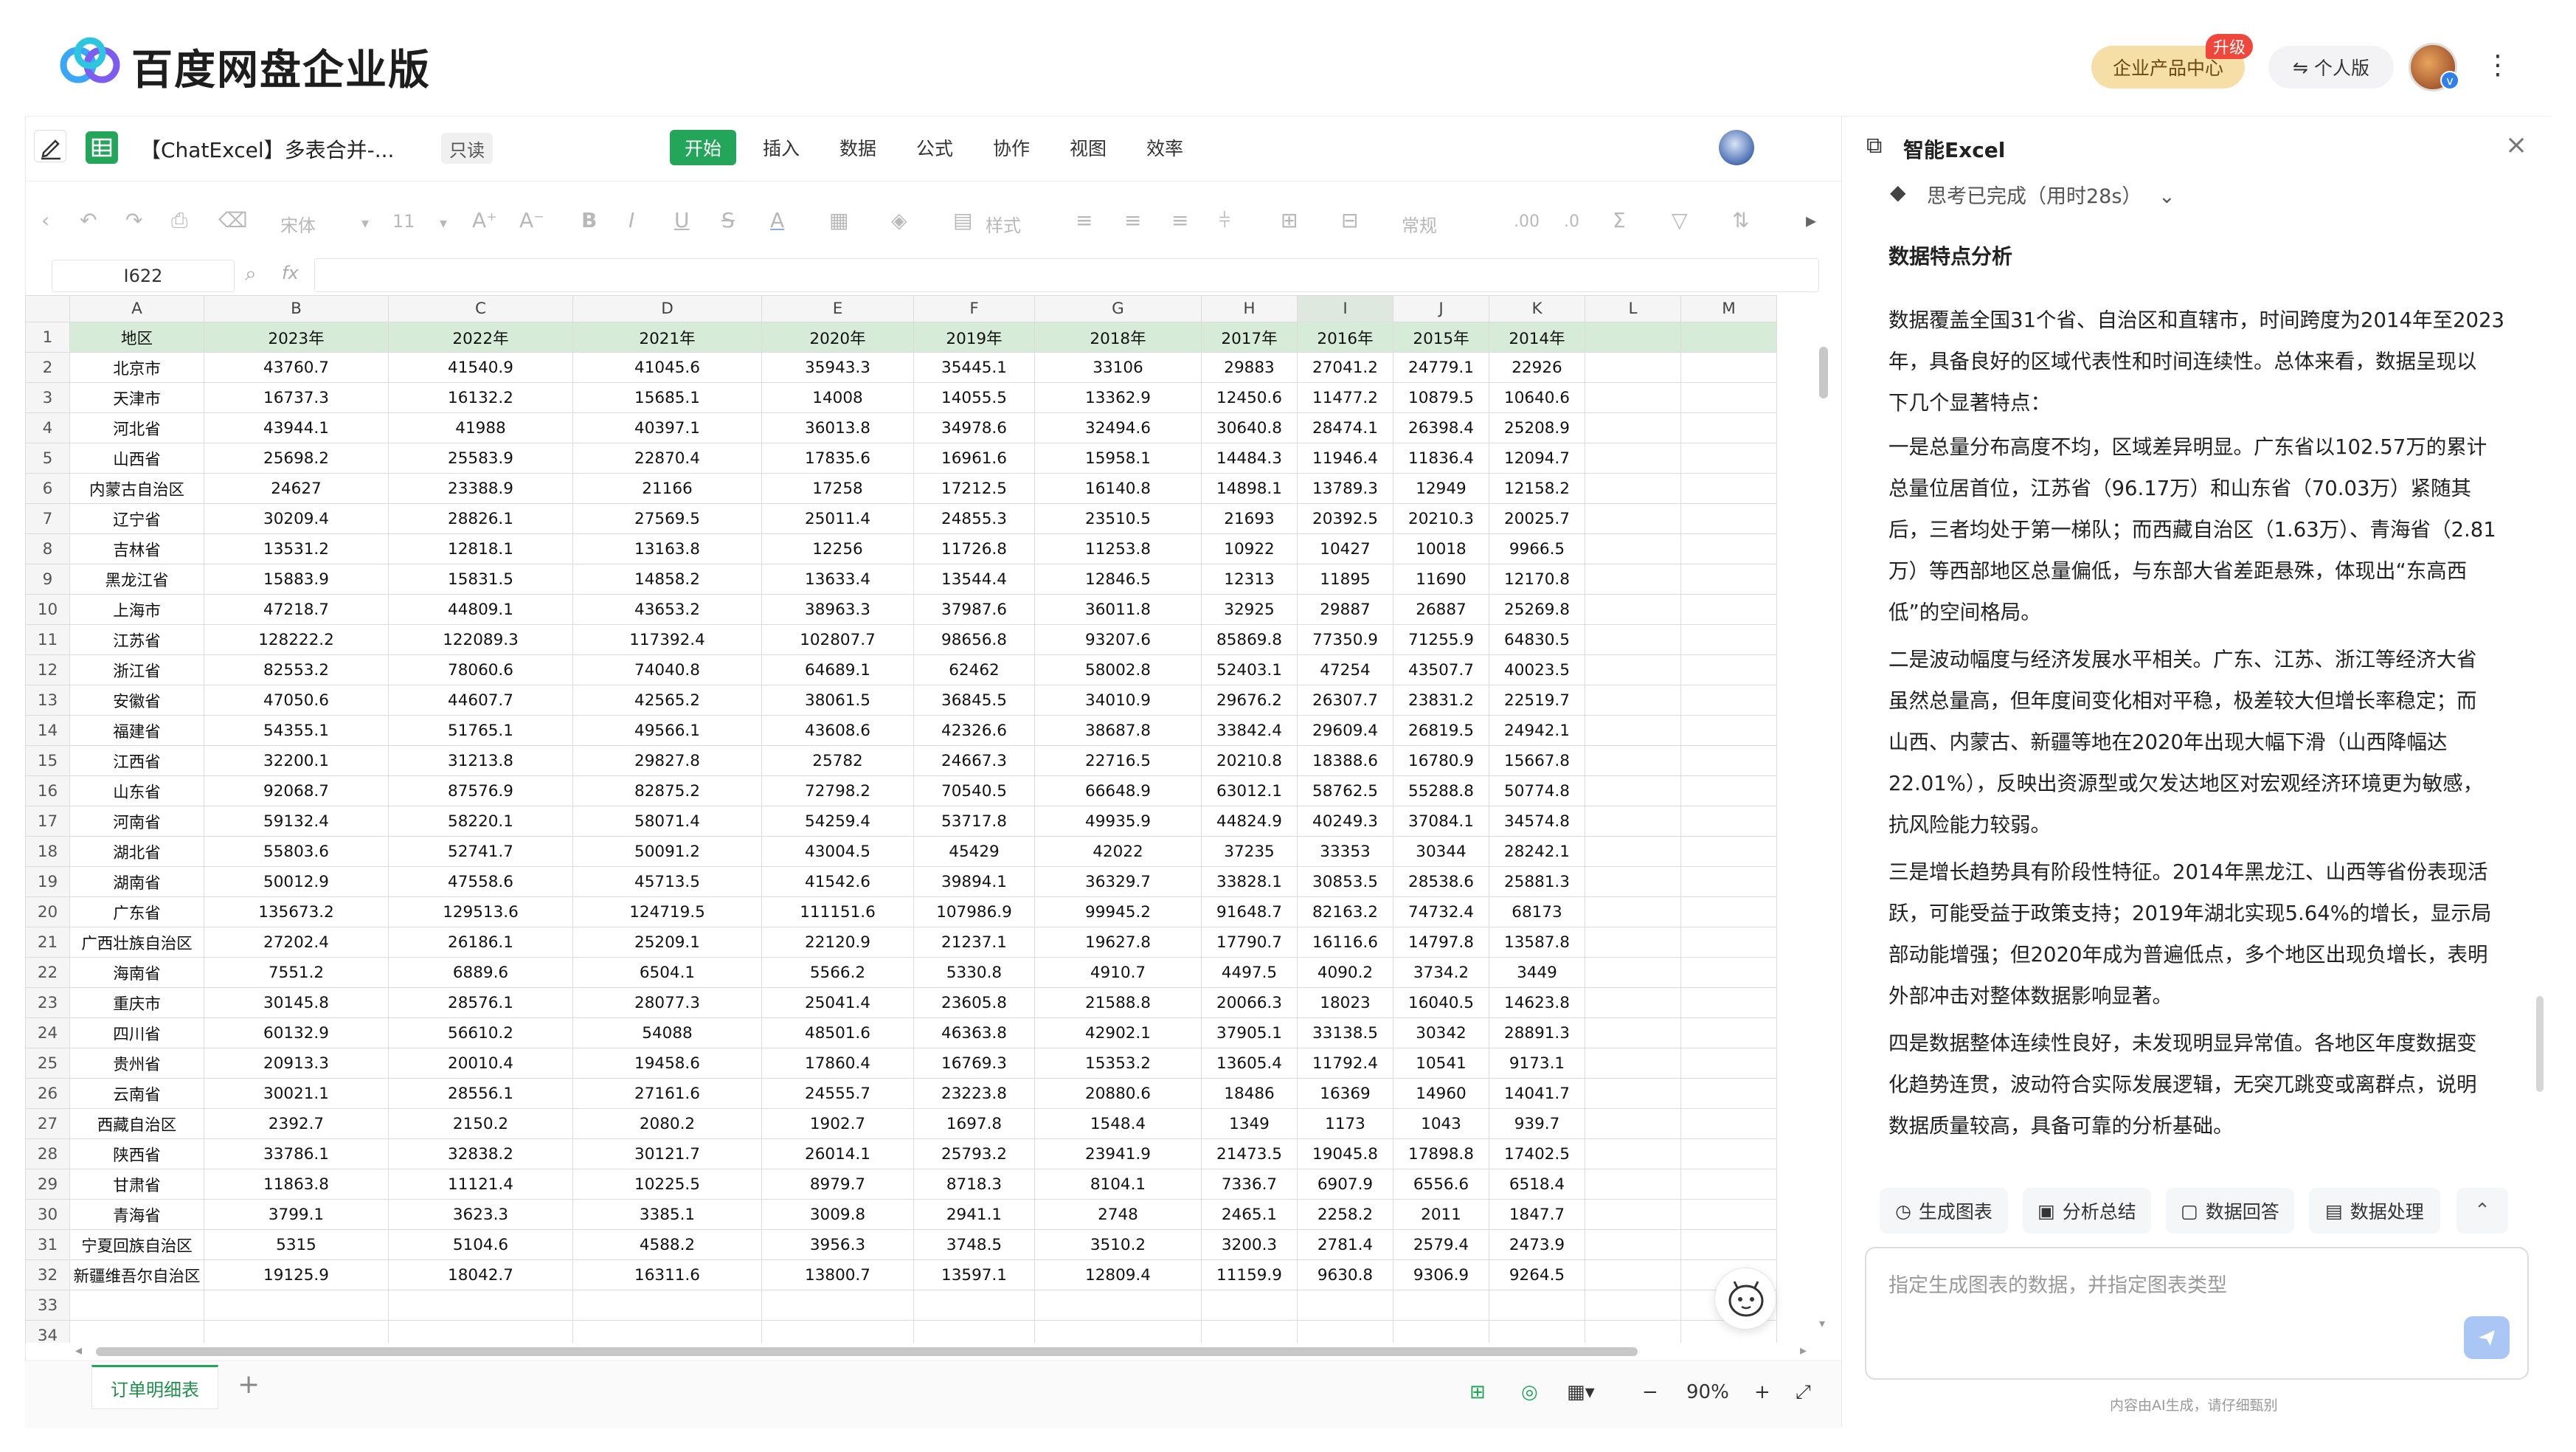 The width and height of the screenshot is (2576, 1452). I want to click on data-cell: 3748.5, so click(974, 1244).